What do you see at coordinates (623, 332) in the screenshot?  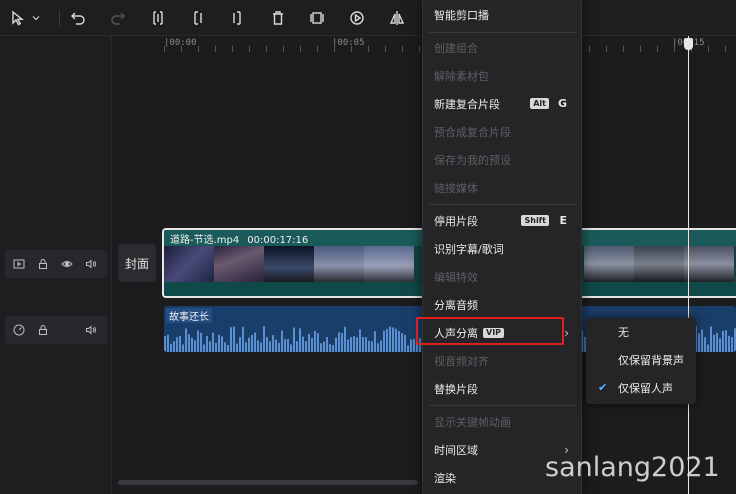 I see `submenu-item-label: 无` at bounding box center [623, 332].